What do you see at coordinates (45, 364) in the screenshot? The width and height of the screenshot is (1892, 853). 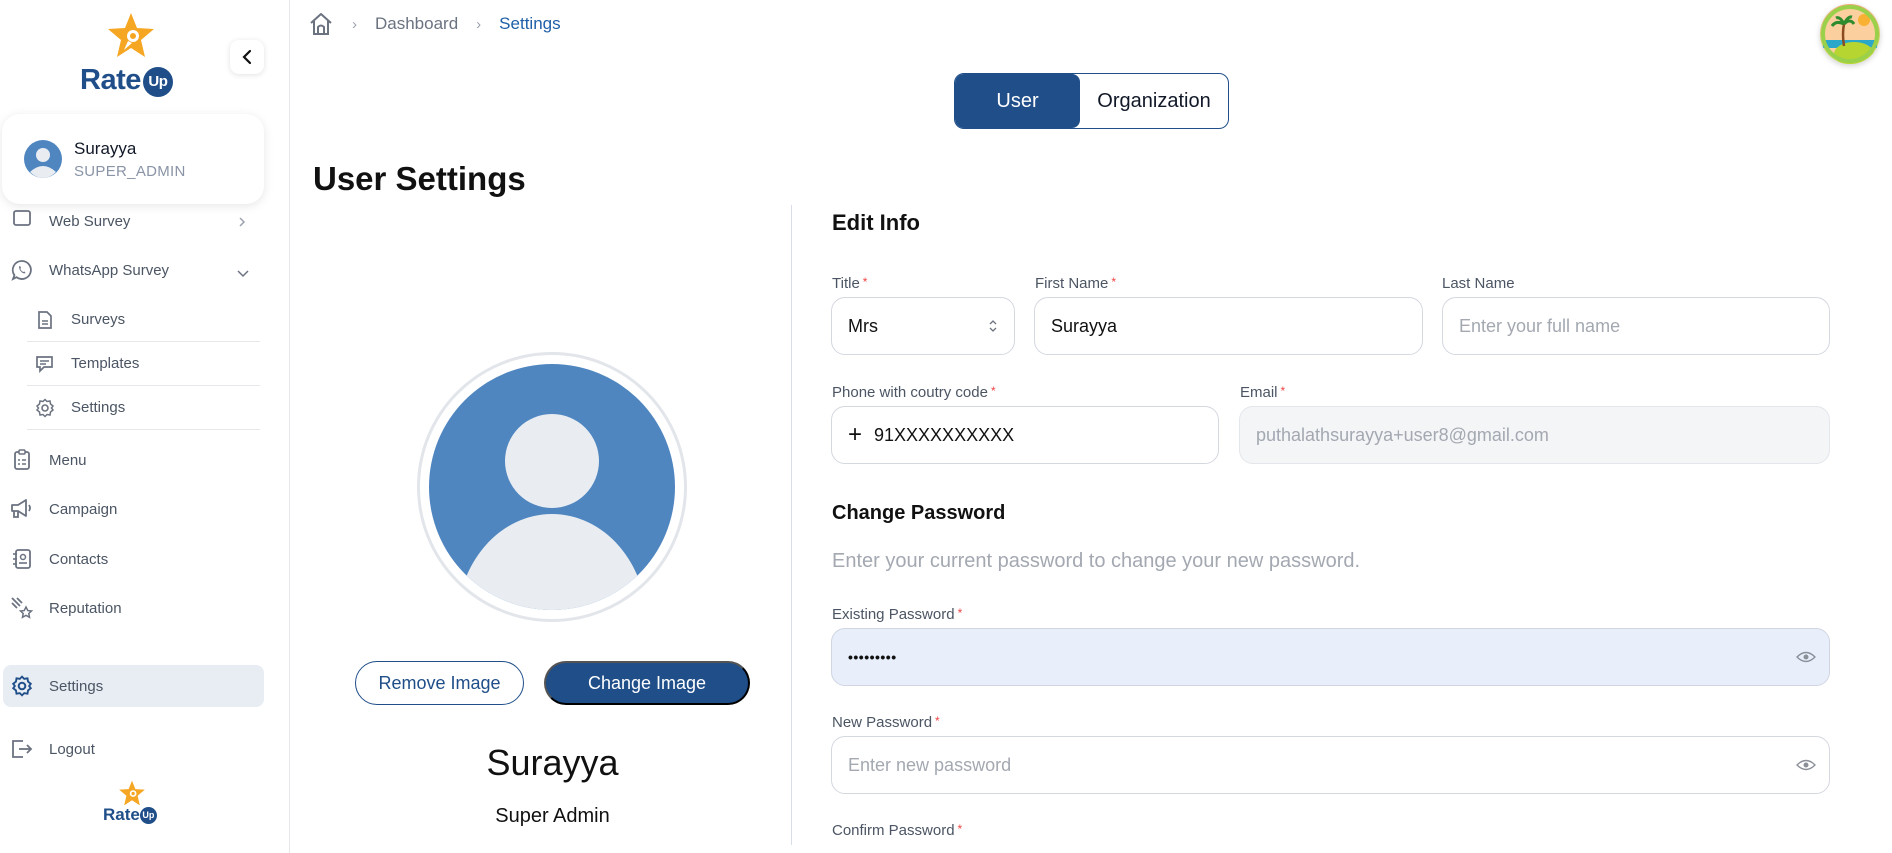 I see `template-chat-icon` at bounding box center [45, 364].